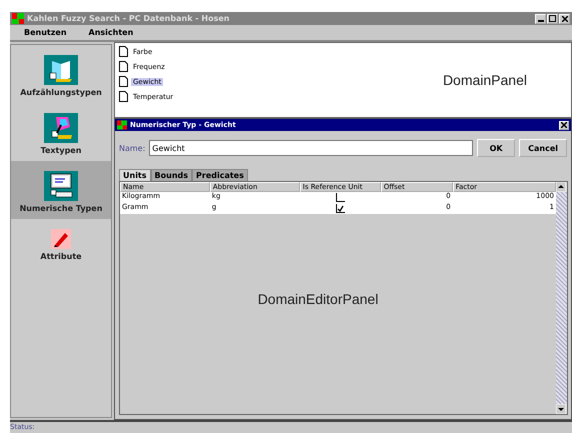  I want to click on name-field: Gewicht, so click(311, 148).